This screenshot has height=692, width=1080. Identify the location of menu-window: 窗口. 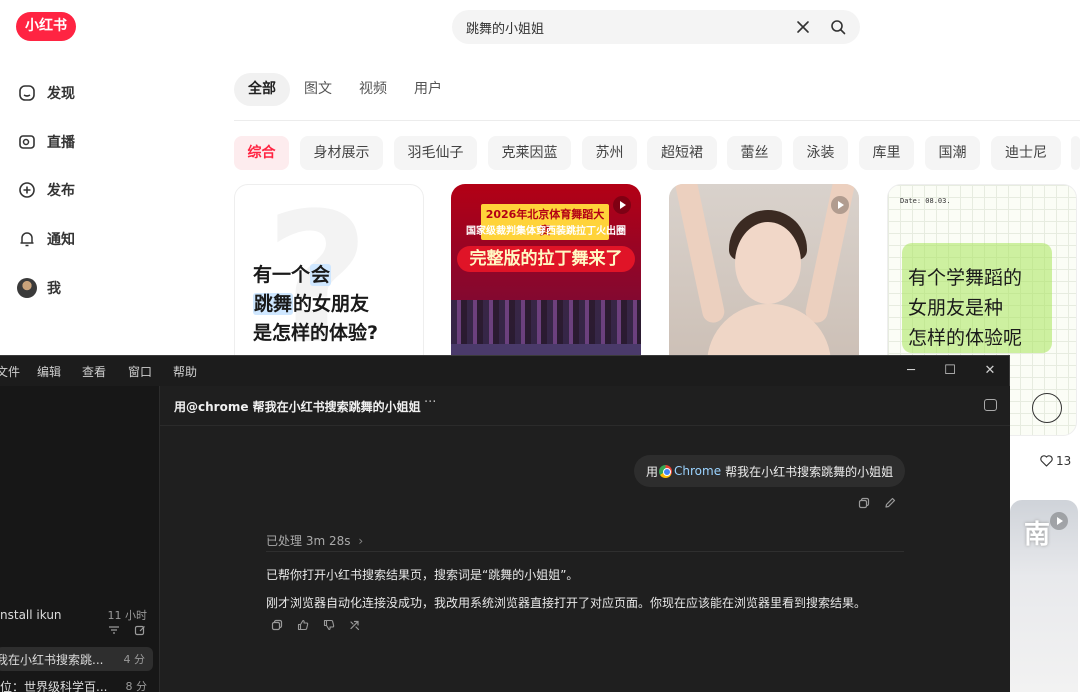
(140, 371).